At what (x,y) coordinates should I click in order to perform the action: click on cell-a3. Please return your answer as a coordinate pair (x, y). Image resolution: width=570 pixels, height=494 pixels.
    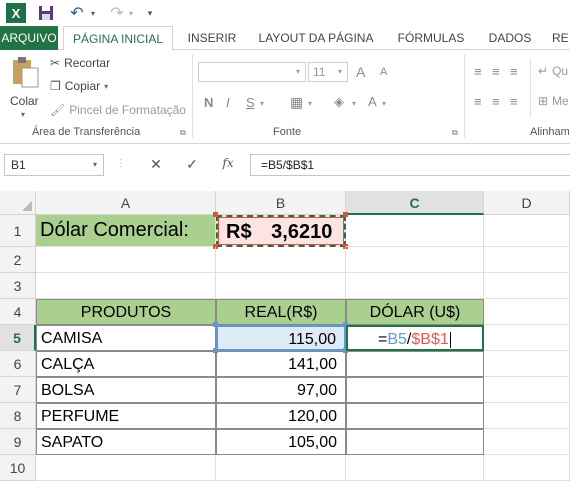
    Looking at the image, I should click on (126, 286).